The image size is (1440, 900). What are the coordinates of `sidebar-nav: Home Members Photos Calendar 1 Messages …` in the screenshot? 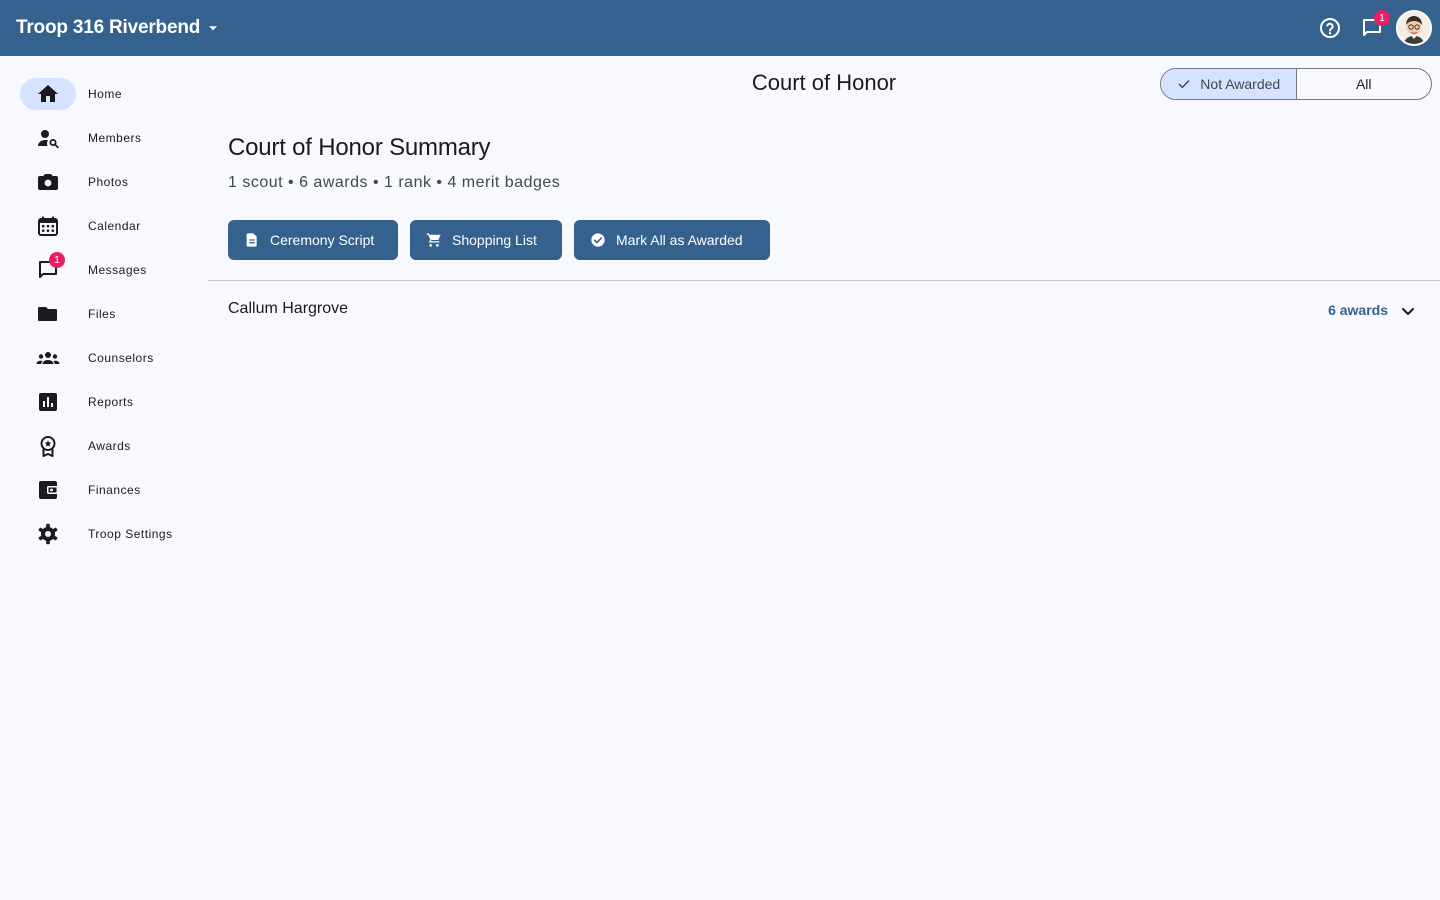 It's located at (104, 478).